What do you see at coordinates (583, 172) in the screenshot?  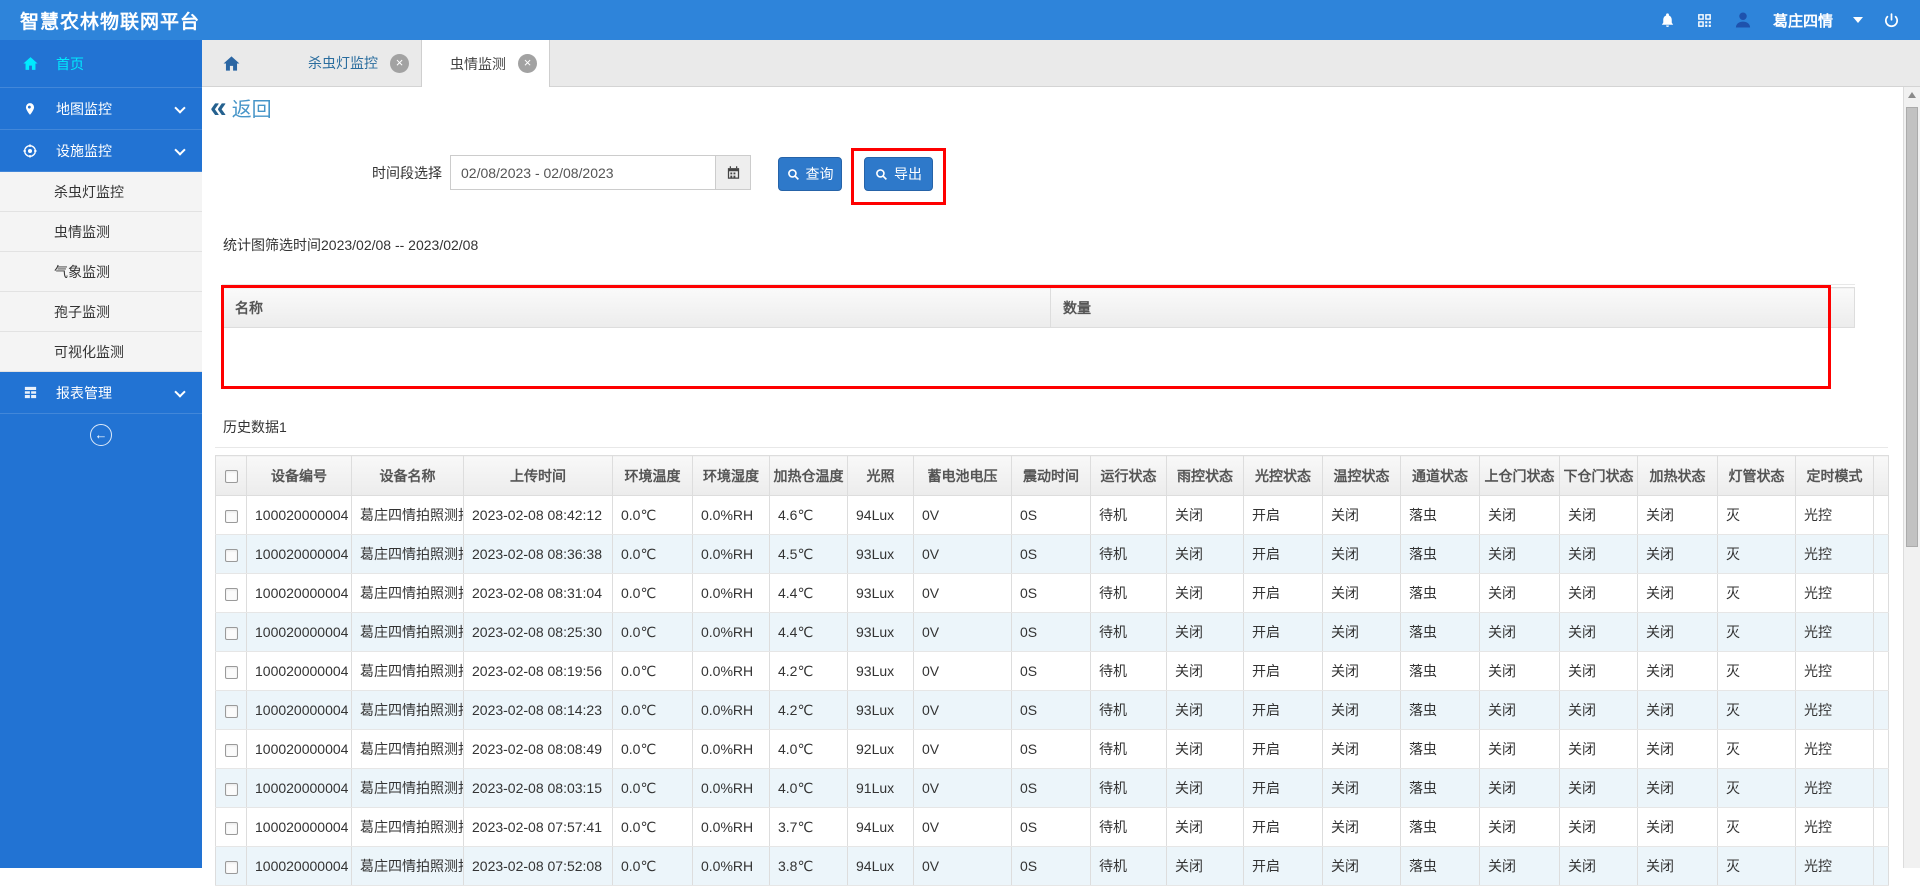 I see `date-range-input` at bounding box center [583, 172].